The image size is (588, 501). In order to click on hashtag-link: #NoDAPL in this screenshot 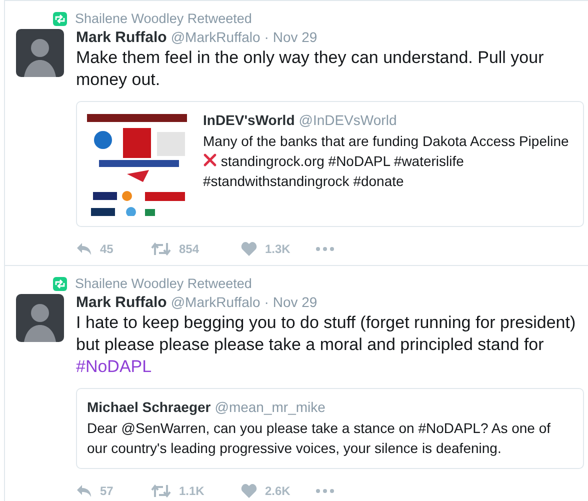, I will do `click(114, 366)`.